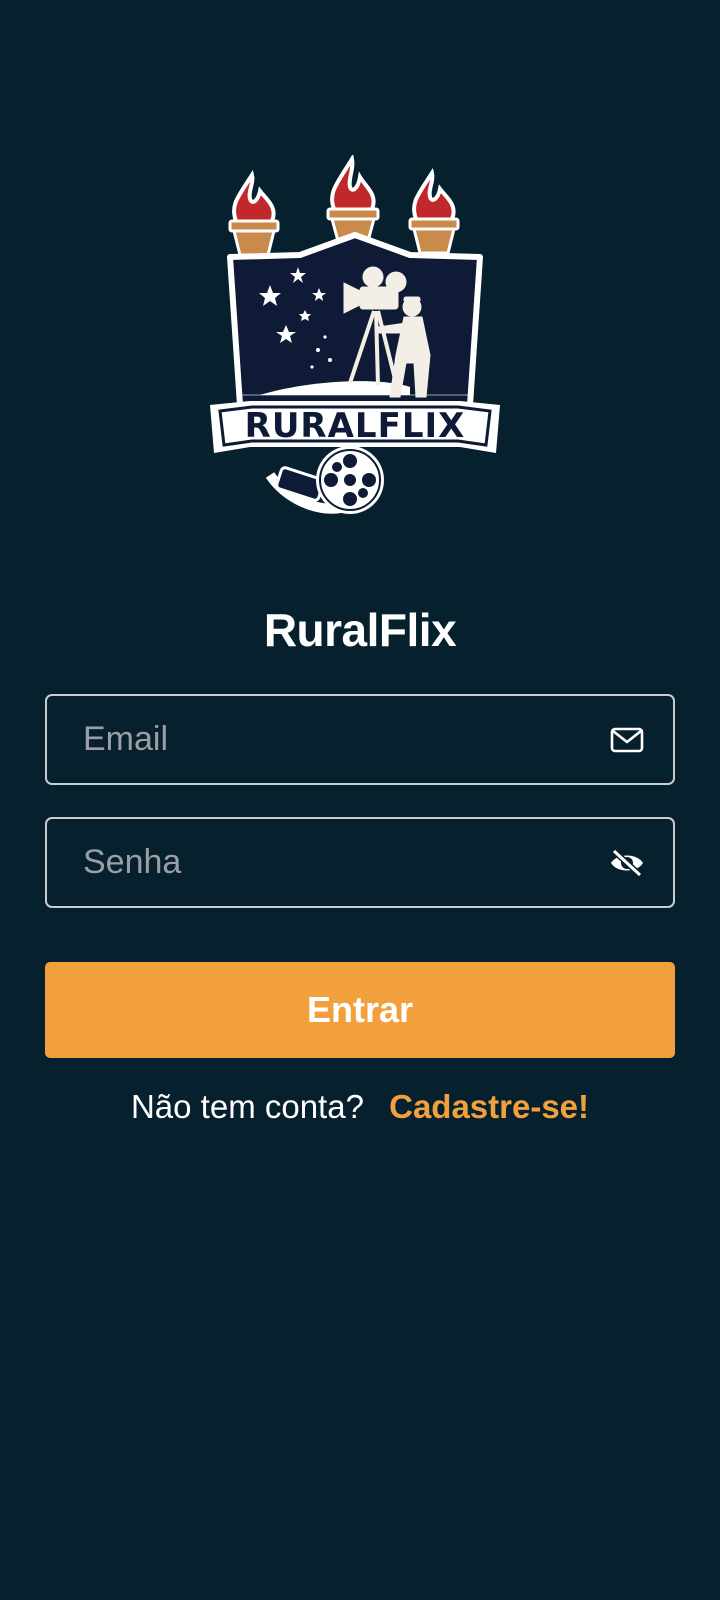 Image resolution: width=720 pixels, height=1600 pixels. I want to click on mail-icon, so click(627, 740).